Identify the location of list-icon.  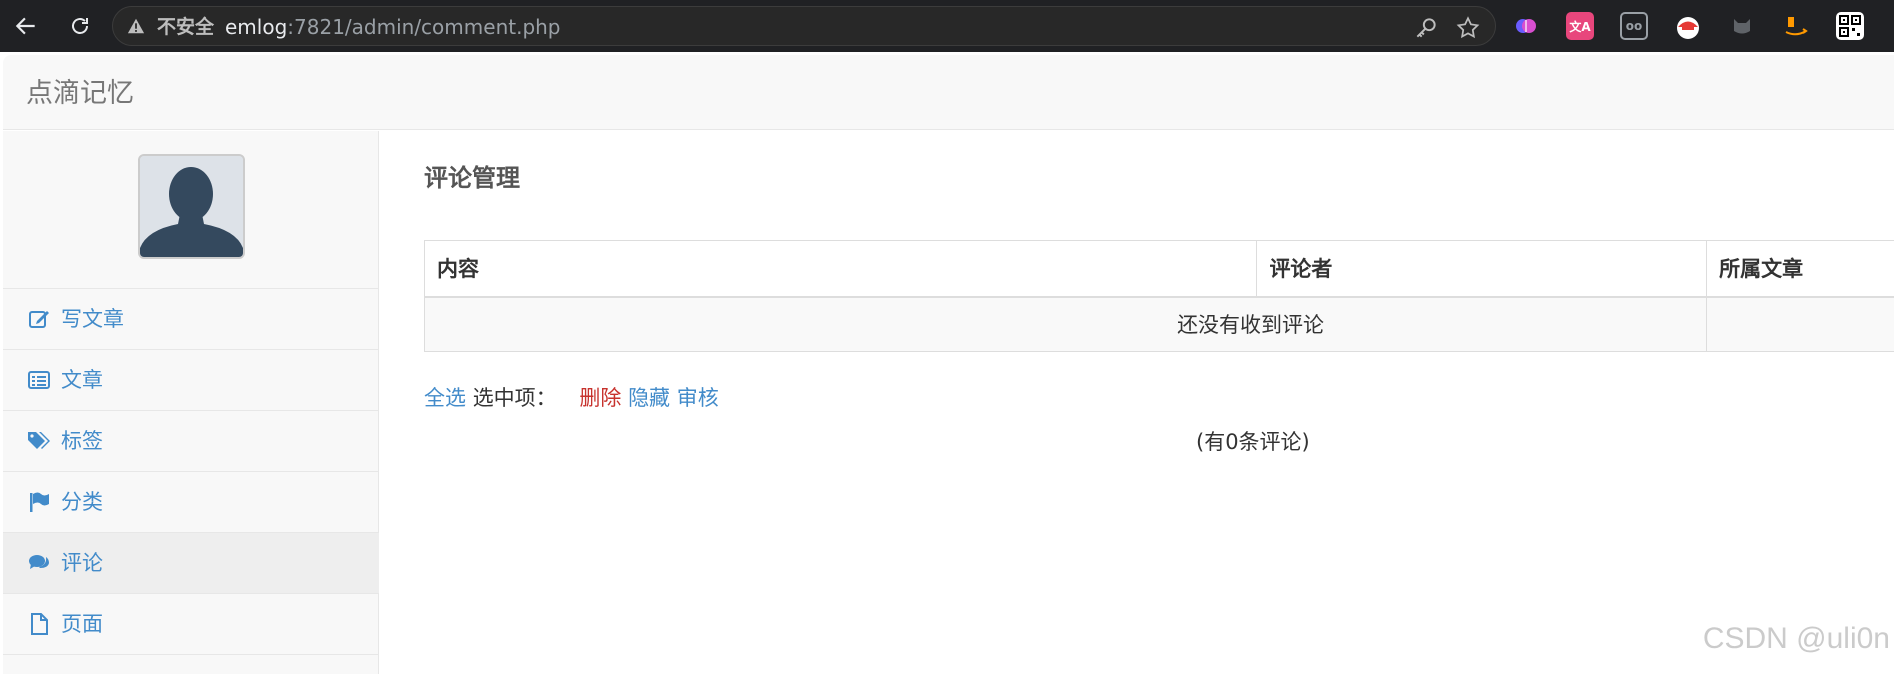
(39, 380).